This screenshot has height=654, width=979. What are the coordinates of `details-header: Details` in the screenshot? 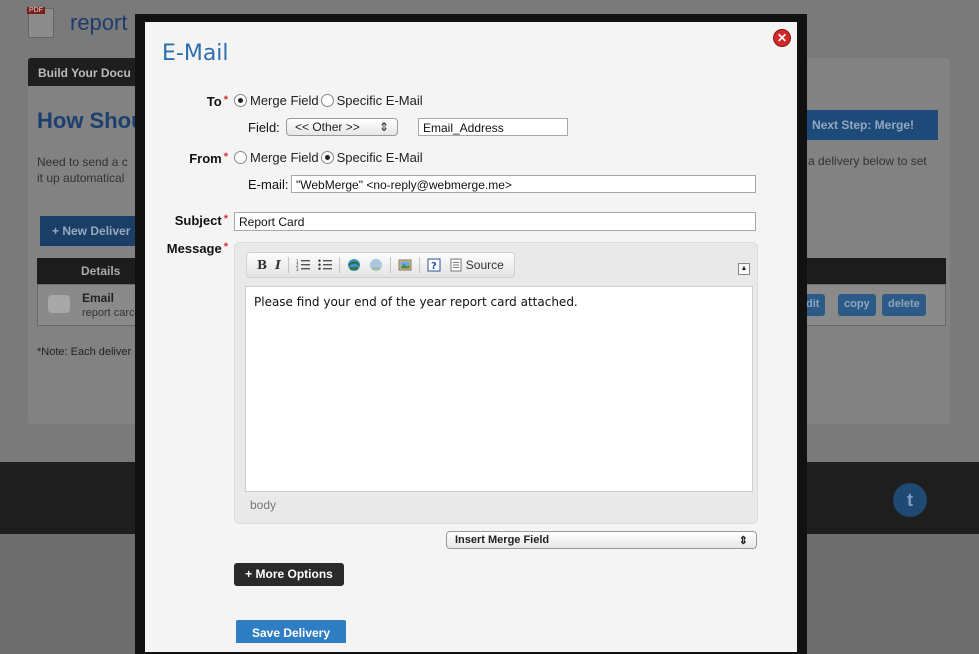 It's located at (87, 271).